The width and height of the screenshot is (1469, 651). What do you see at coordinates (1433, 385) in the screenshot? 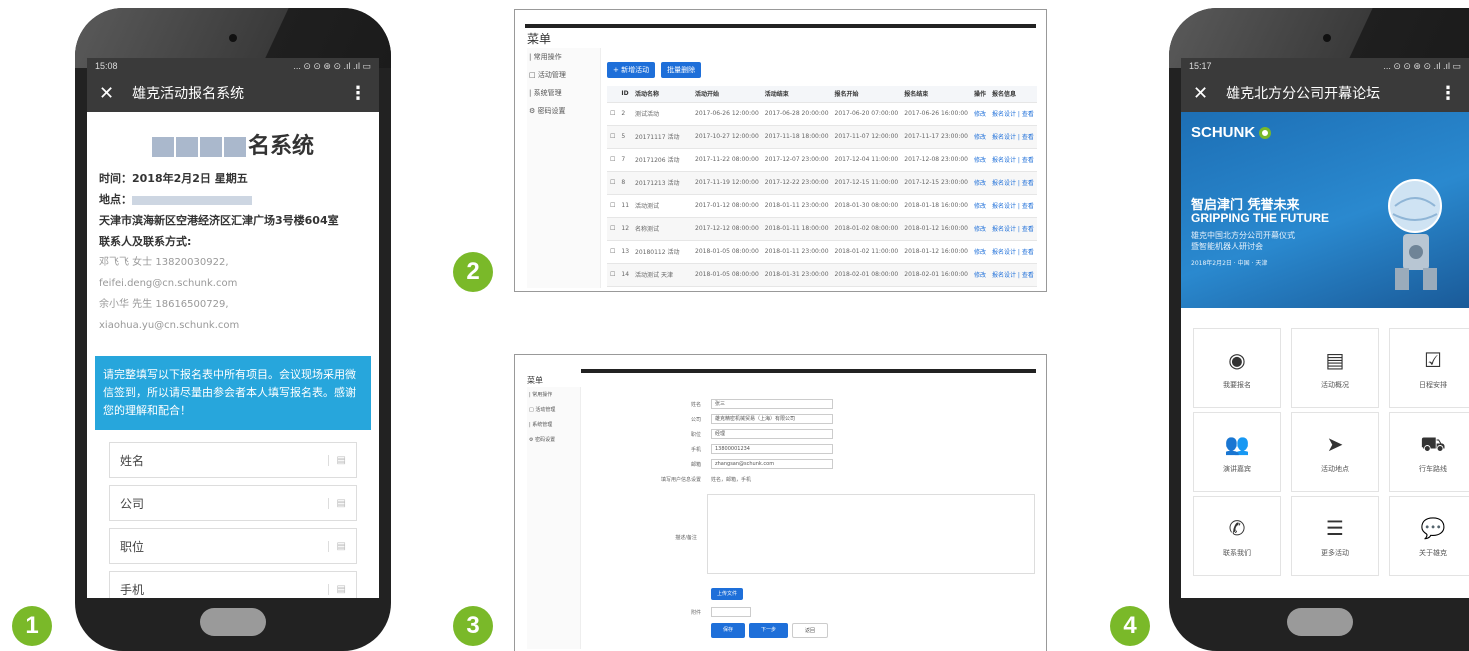
I see `tile-label: 日程安排` at bounding box center [1433, 385].